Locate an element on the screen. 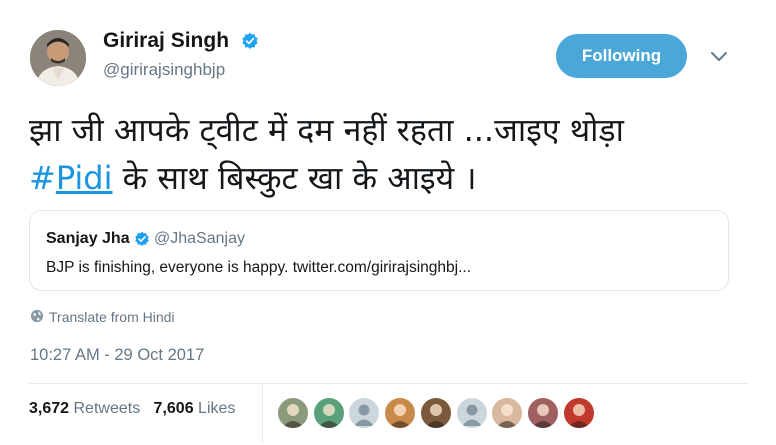 Image resolution: width=776 pixels, height=445 pixels. profile-photo is located at coordinates (58, 58).